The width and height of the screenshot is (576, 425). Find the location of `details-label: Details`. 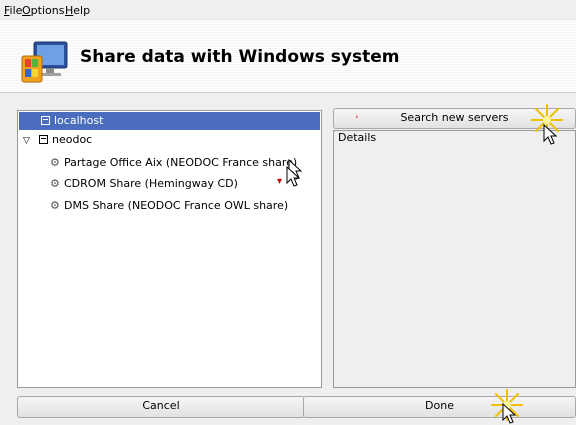

details-label: Details is located at coordinates (357, 137).